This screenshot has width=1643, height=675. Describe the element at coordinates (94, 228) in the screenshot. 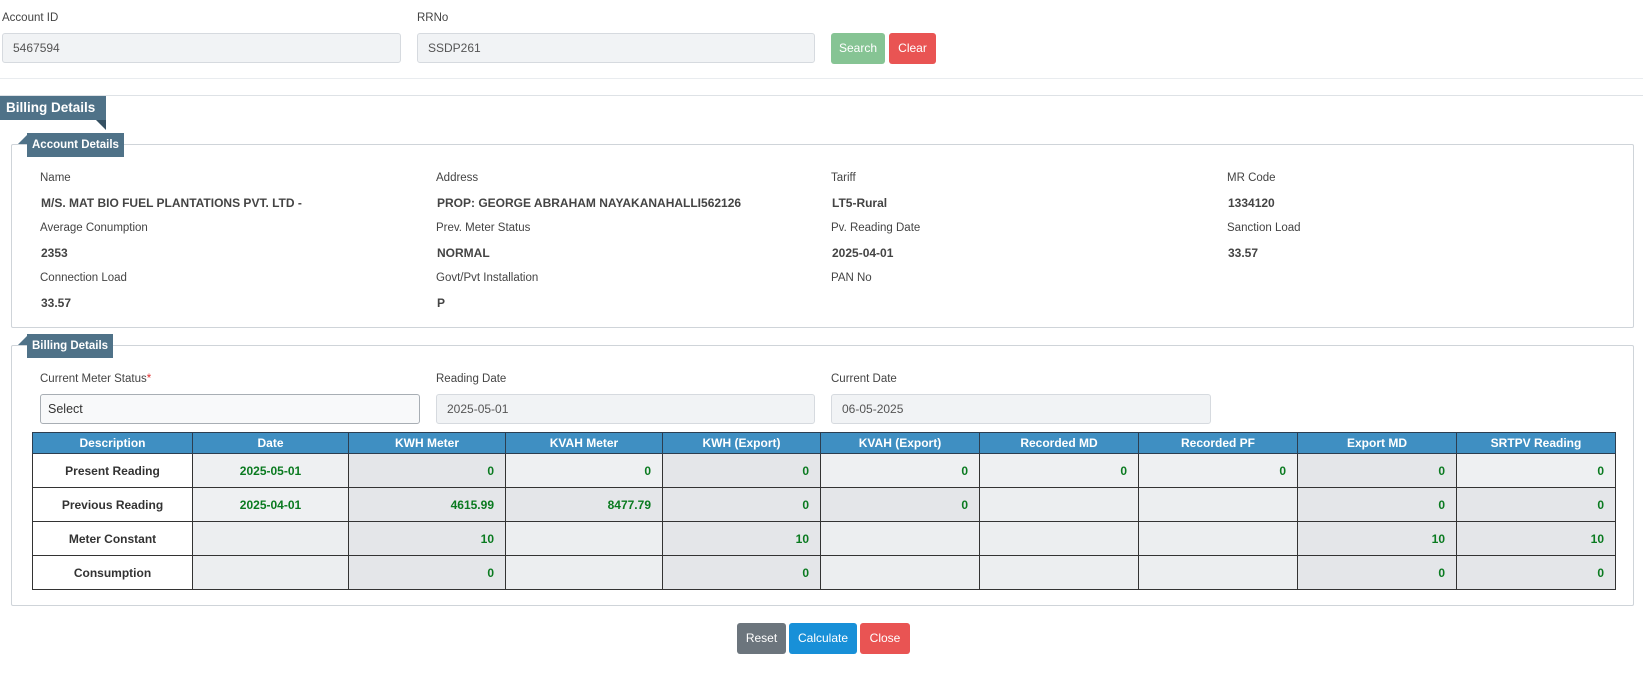

I see `average-consumption-label: Average Conumption` at that location.